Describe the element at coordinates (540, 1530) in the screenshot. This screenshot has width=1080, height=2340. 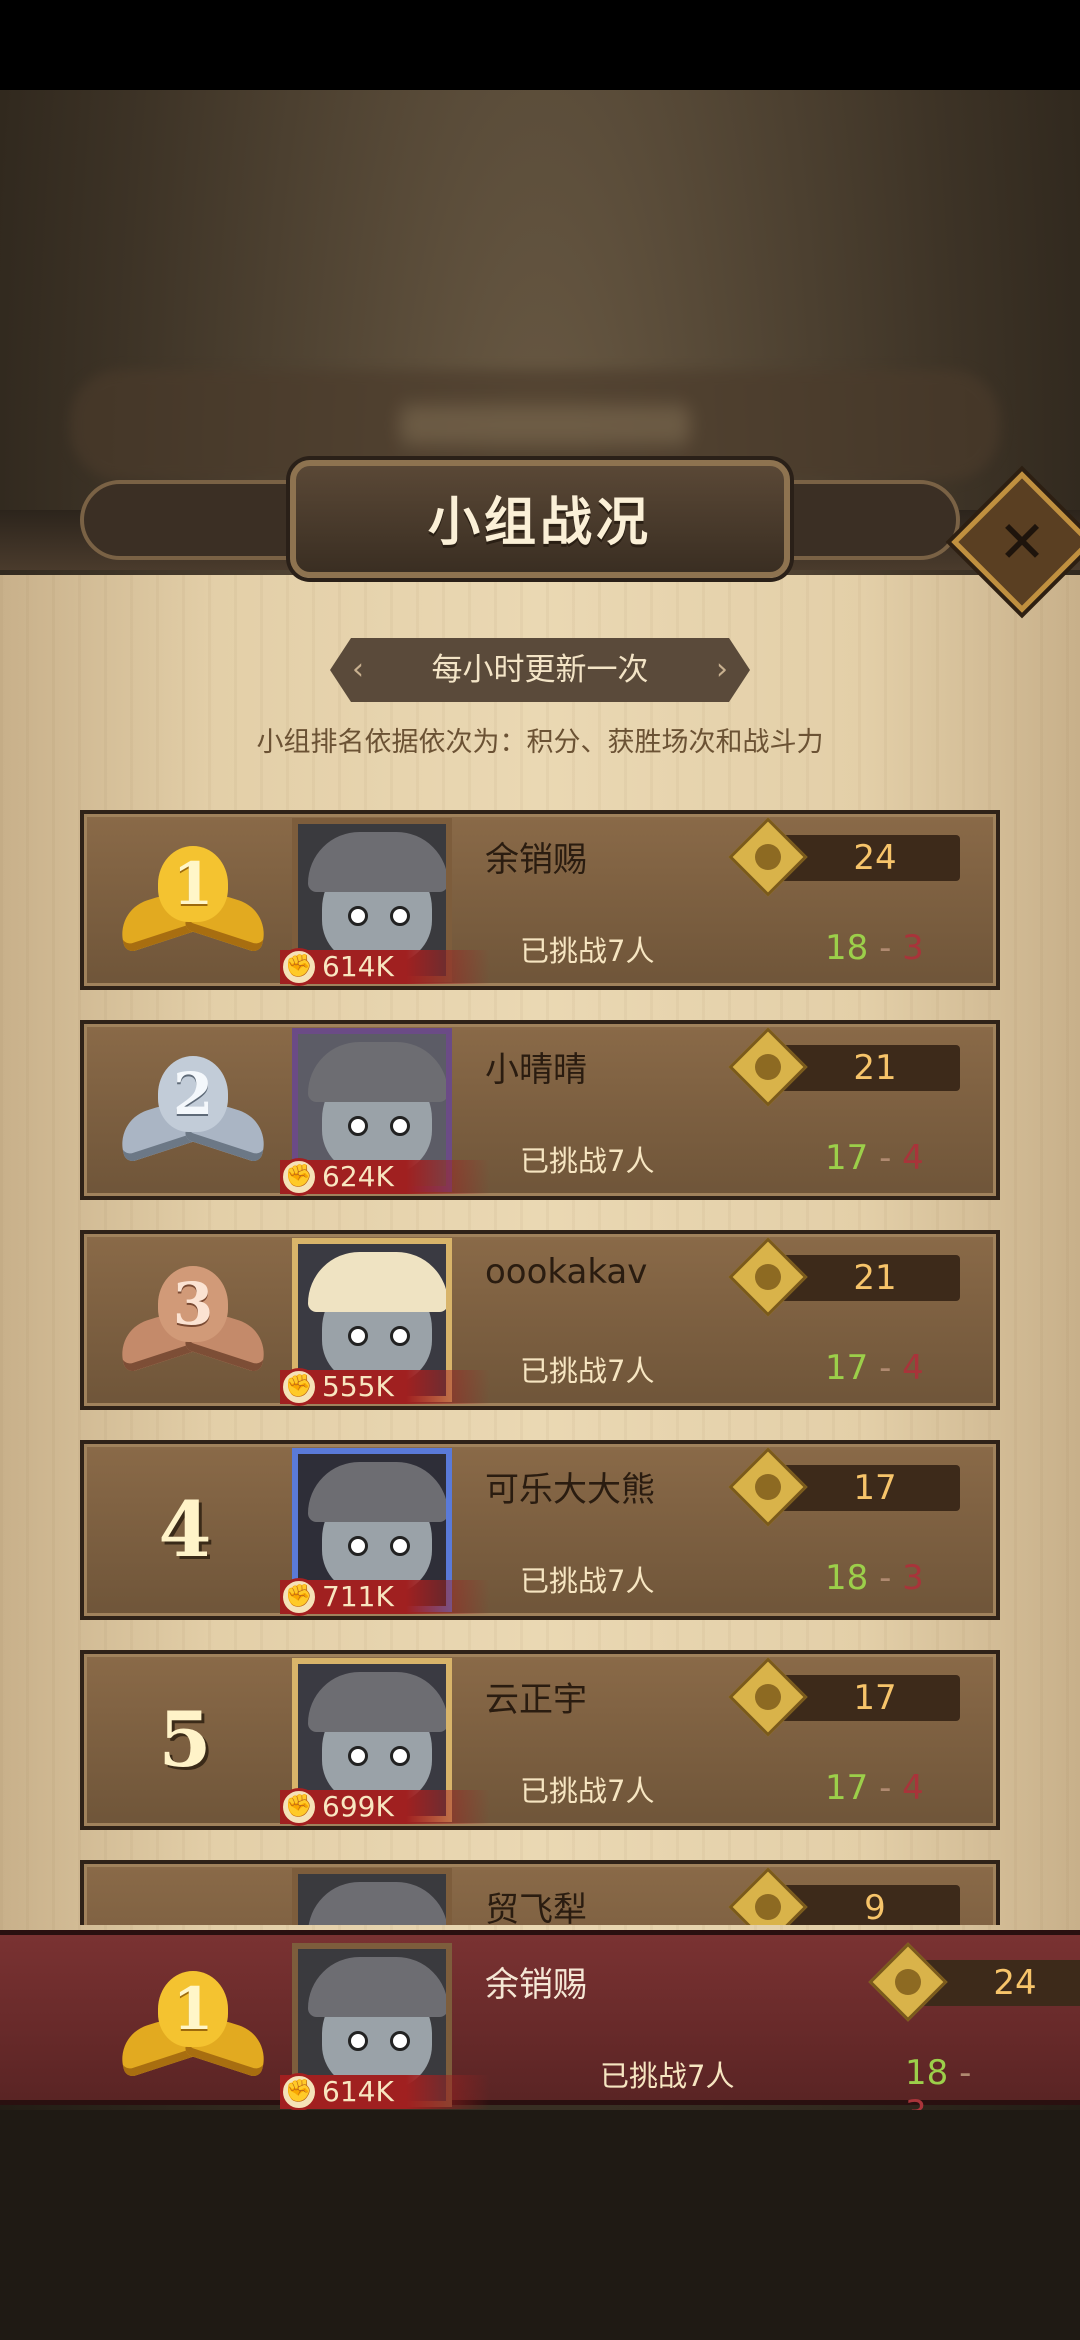
I see `ranking-row: 4 ✊ 711K 可乐大大熊 已挑战7人 17 18 - 3` at that location.